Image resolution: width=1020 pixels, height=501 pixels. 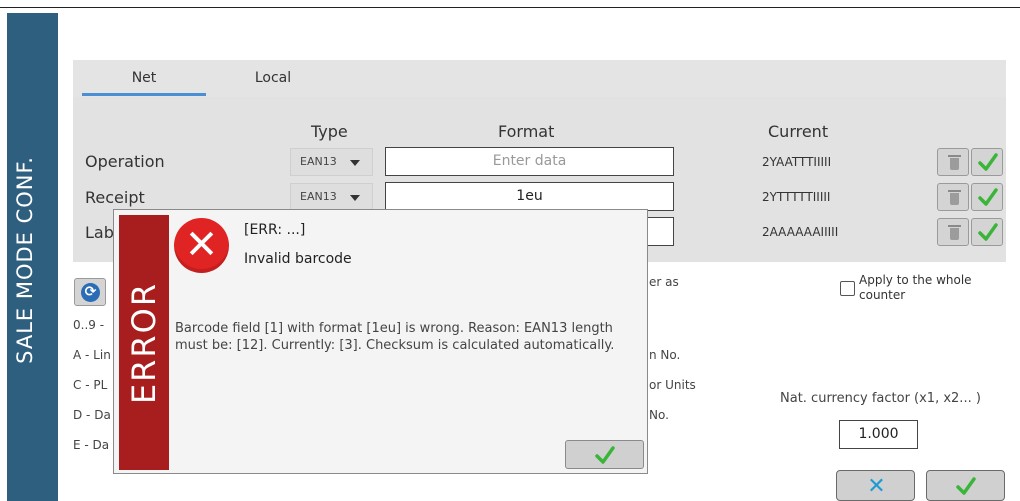 I want to click on confirm-button-receipt, so click(x=987, y=197).